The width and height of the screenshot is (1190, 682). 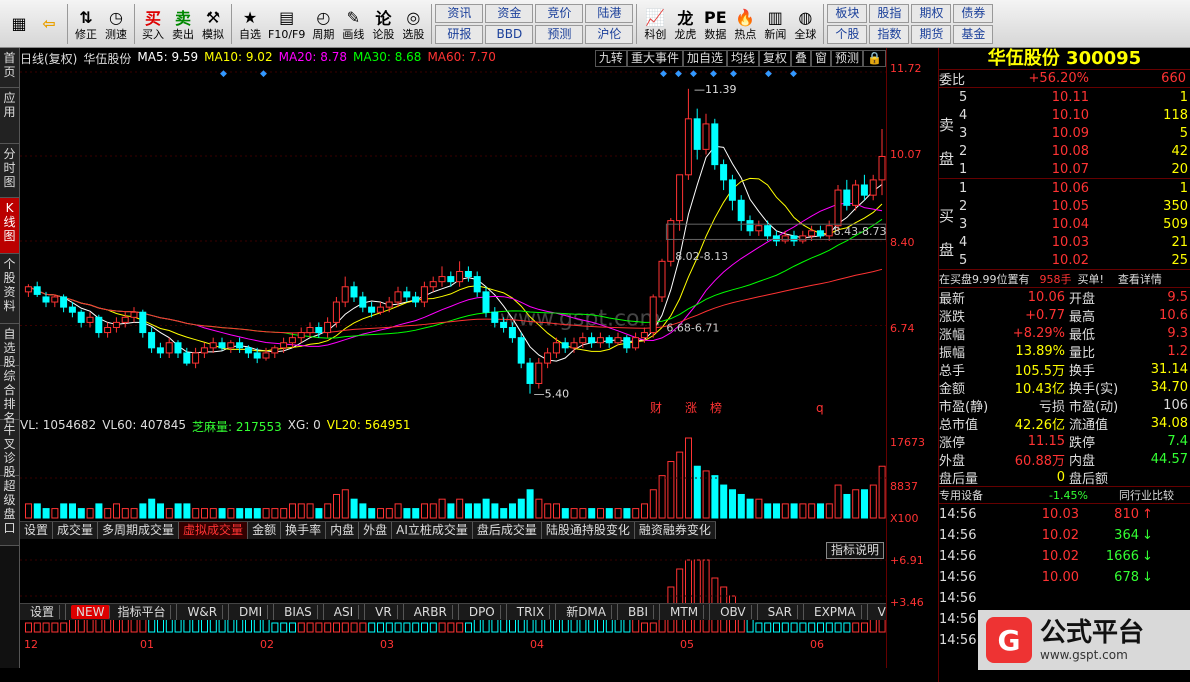 I want to click on chart-button-5: 叠, so click(x=801, y=58).